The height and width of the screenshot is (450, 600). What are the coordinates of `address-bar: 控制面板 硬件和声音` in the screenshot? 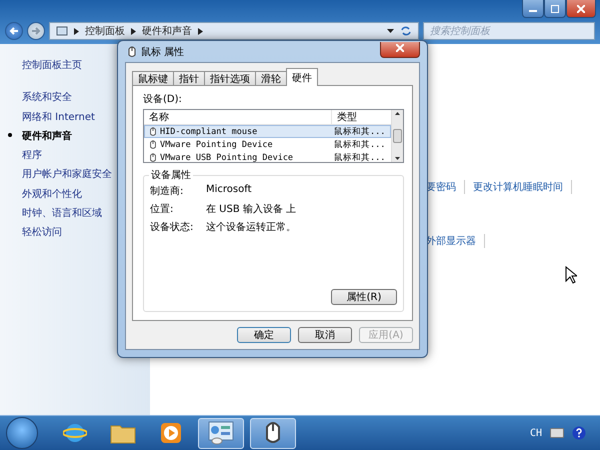 It's located at (234, 31).